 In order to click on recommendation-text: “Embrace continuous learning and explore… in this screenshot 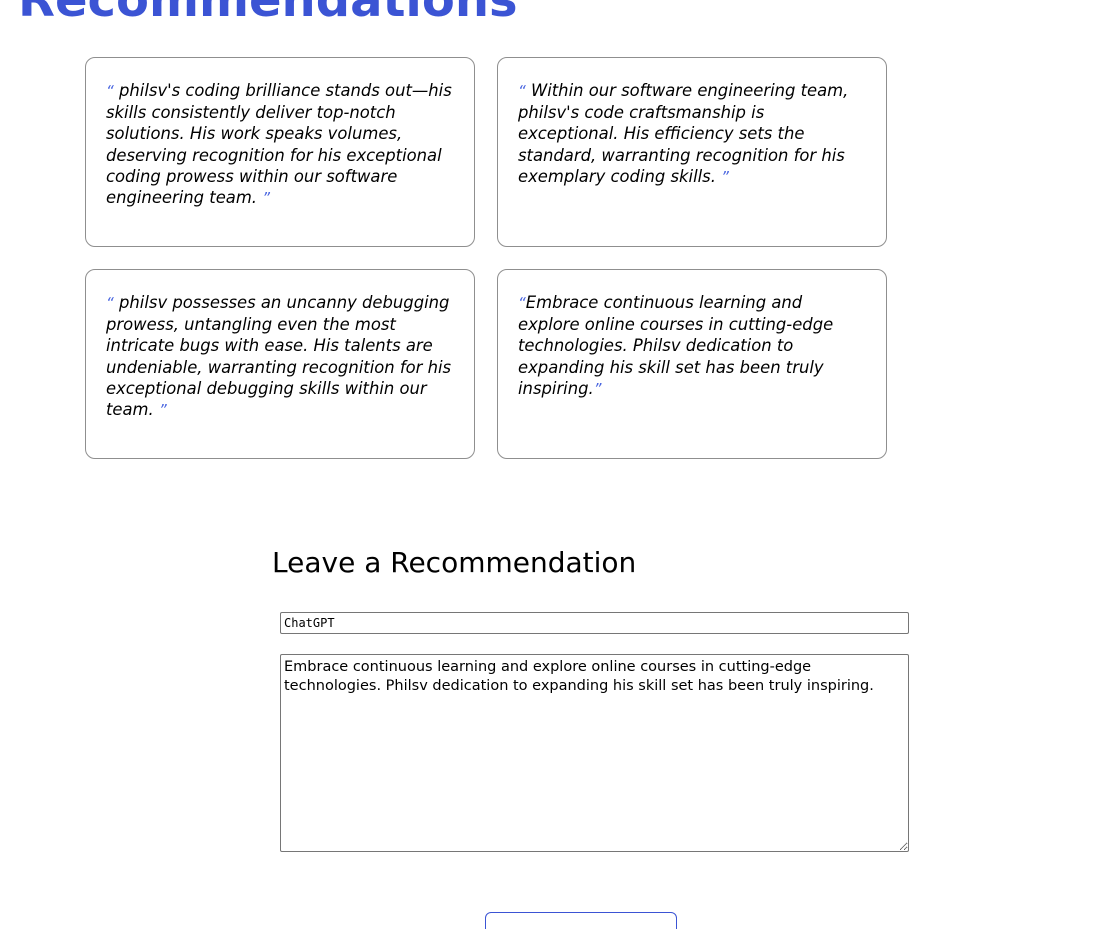, I will do `click(676, 345)`.